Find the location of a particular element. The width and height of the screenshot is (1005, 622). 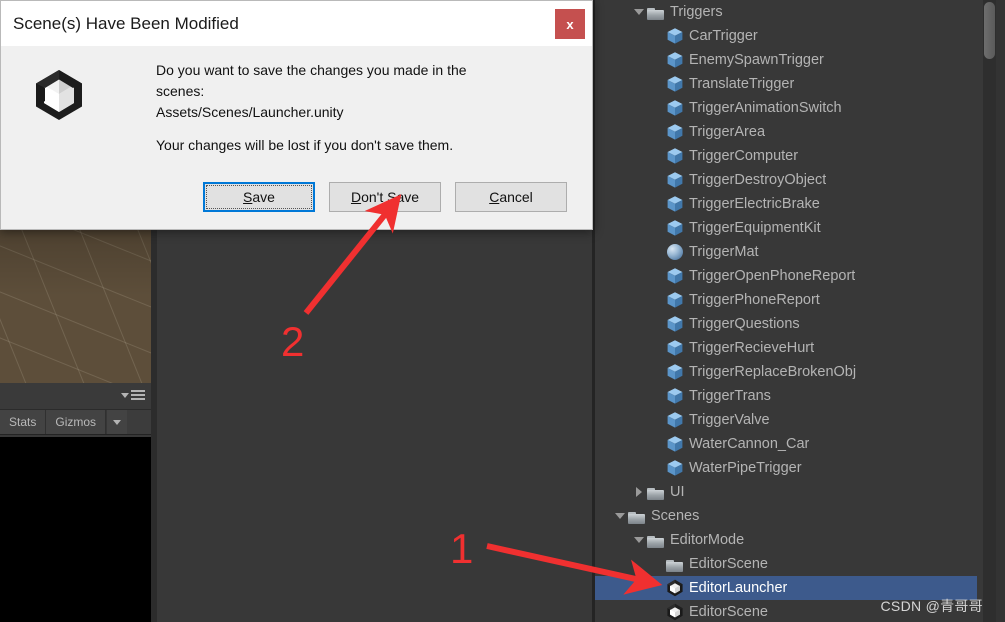

dont-save-button: Don't Save is located at coordinates (385, 197).